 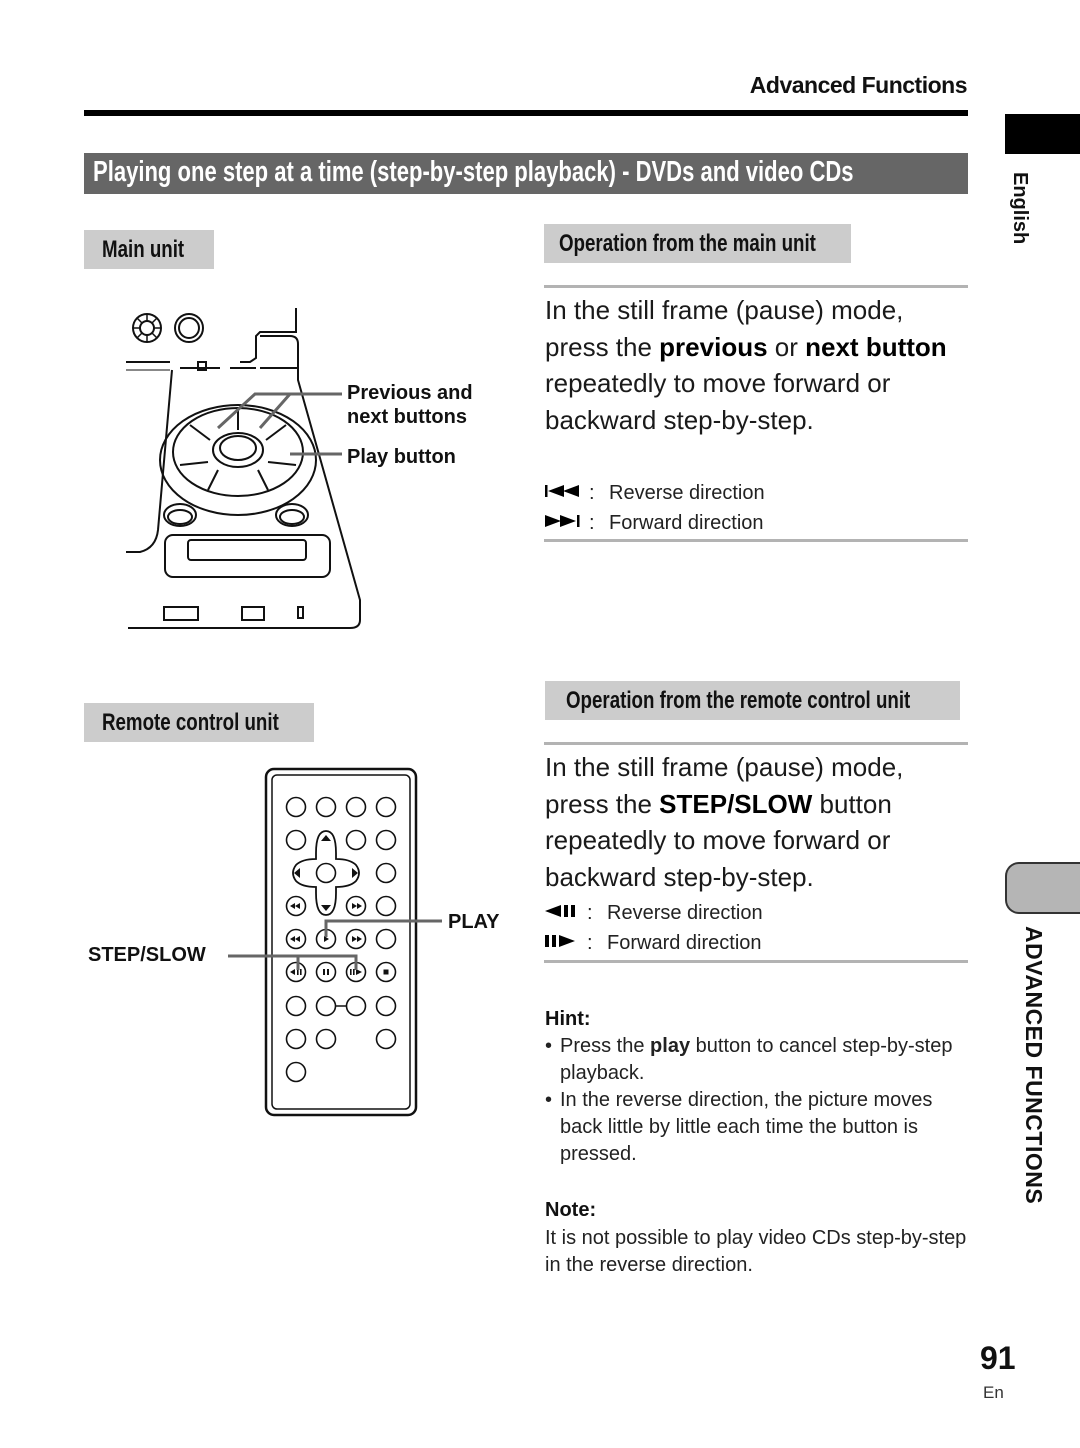 What do you see at coordinates (238, 460) in the screenshot?
I see `control-dial` at bounding box center [238, 460].